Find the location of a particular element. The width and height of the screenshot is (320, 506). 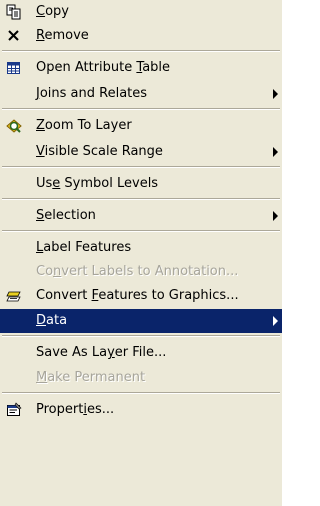

menu-item-use-symbol-levels: Use Symbol Levels is located at coordinates (141, 184).